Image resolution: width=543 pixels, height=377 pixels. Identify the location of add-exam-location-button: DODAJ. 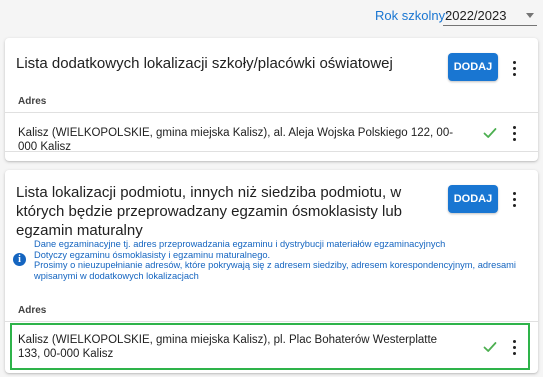
(473, 199).